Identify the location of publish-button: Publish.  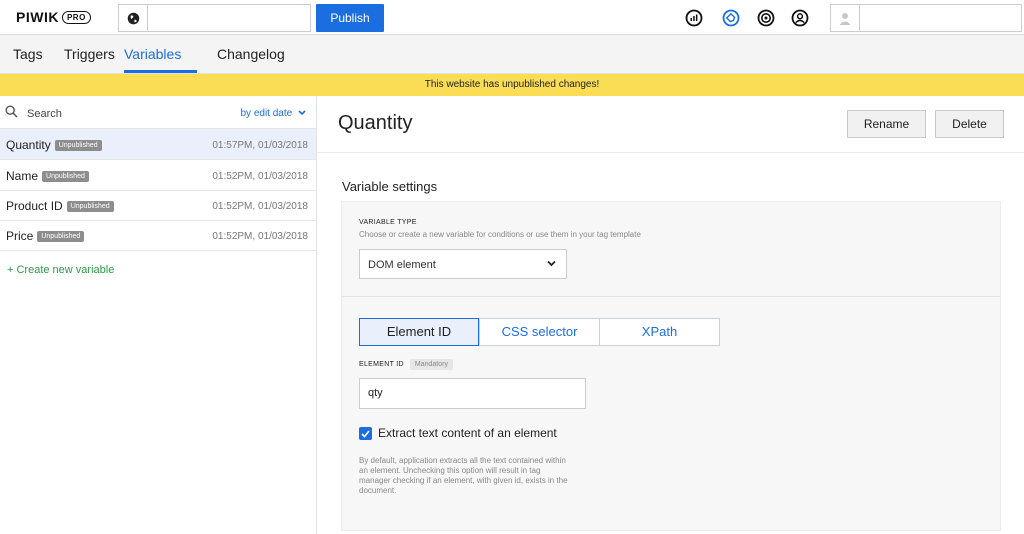
(350, 18).